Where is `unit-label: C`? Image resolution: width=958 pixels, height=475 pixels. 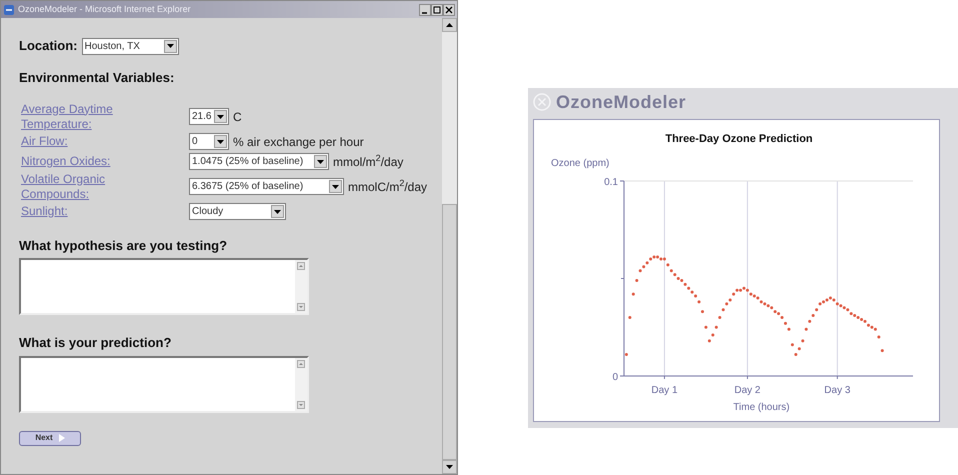
unit-label: C is located at coordinates (237, 117).